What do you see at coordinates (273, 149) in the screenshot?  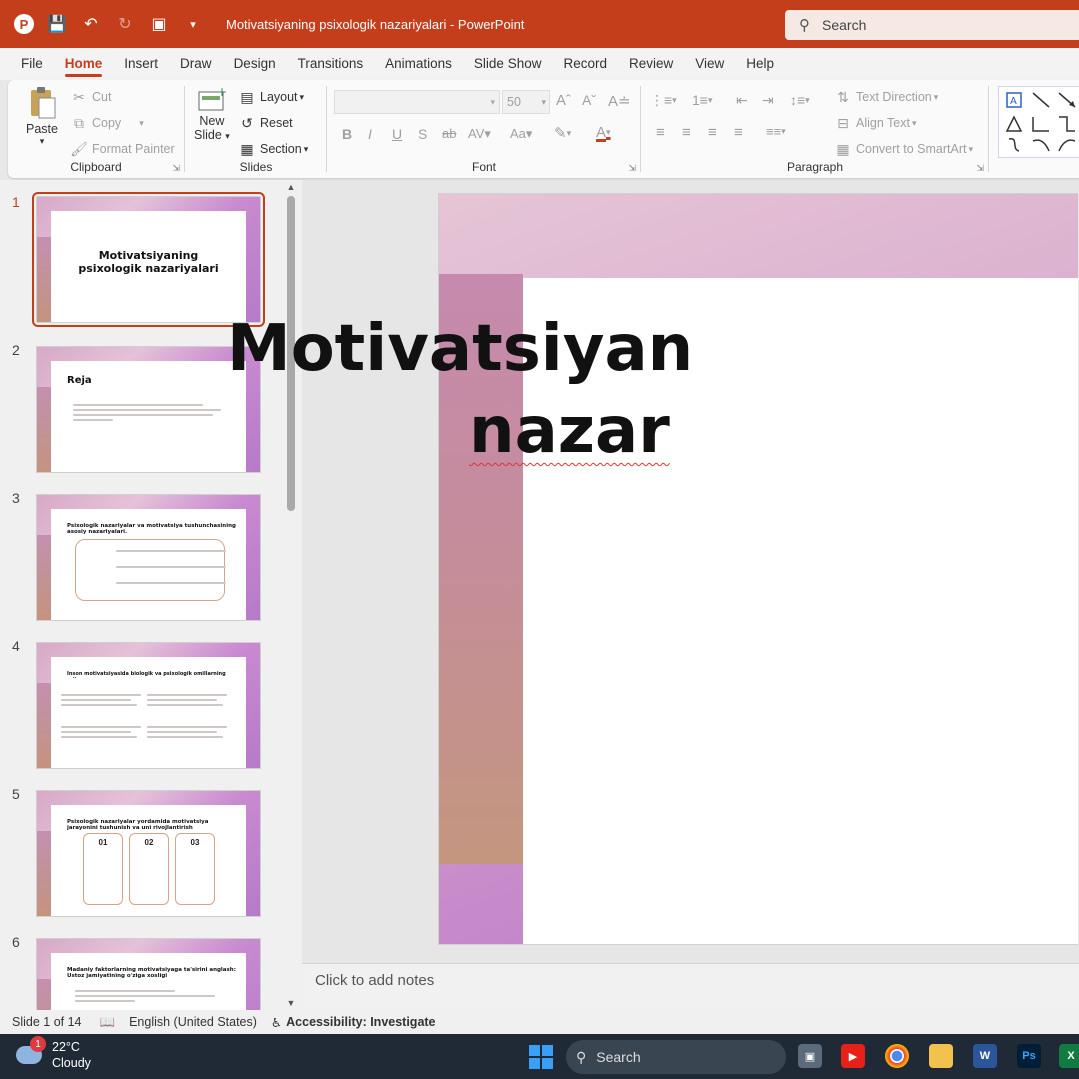 I see `section-button: ▦ Section ▾` at bounding box center [273, 149].